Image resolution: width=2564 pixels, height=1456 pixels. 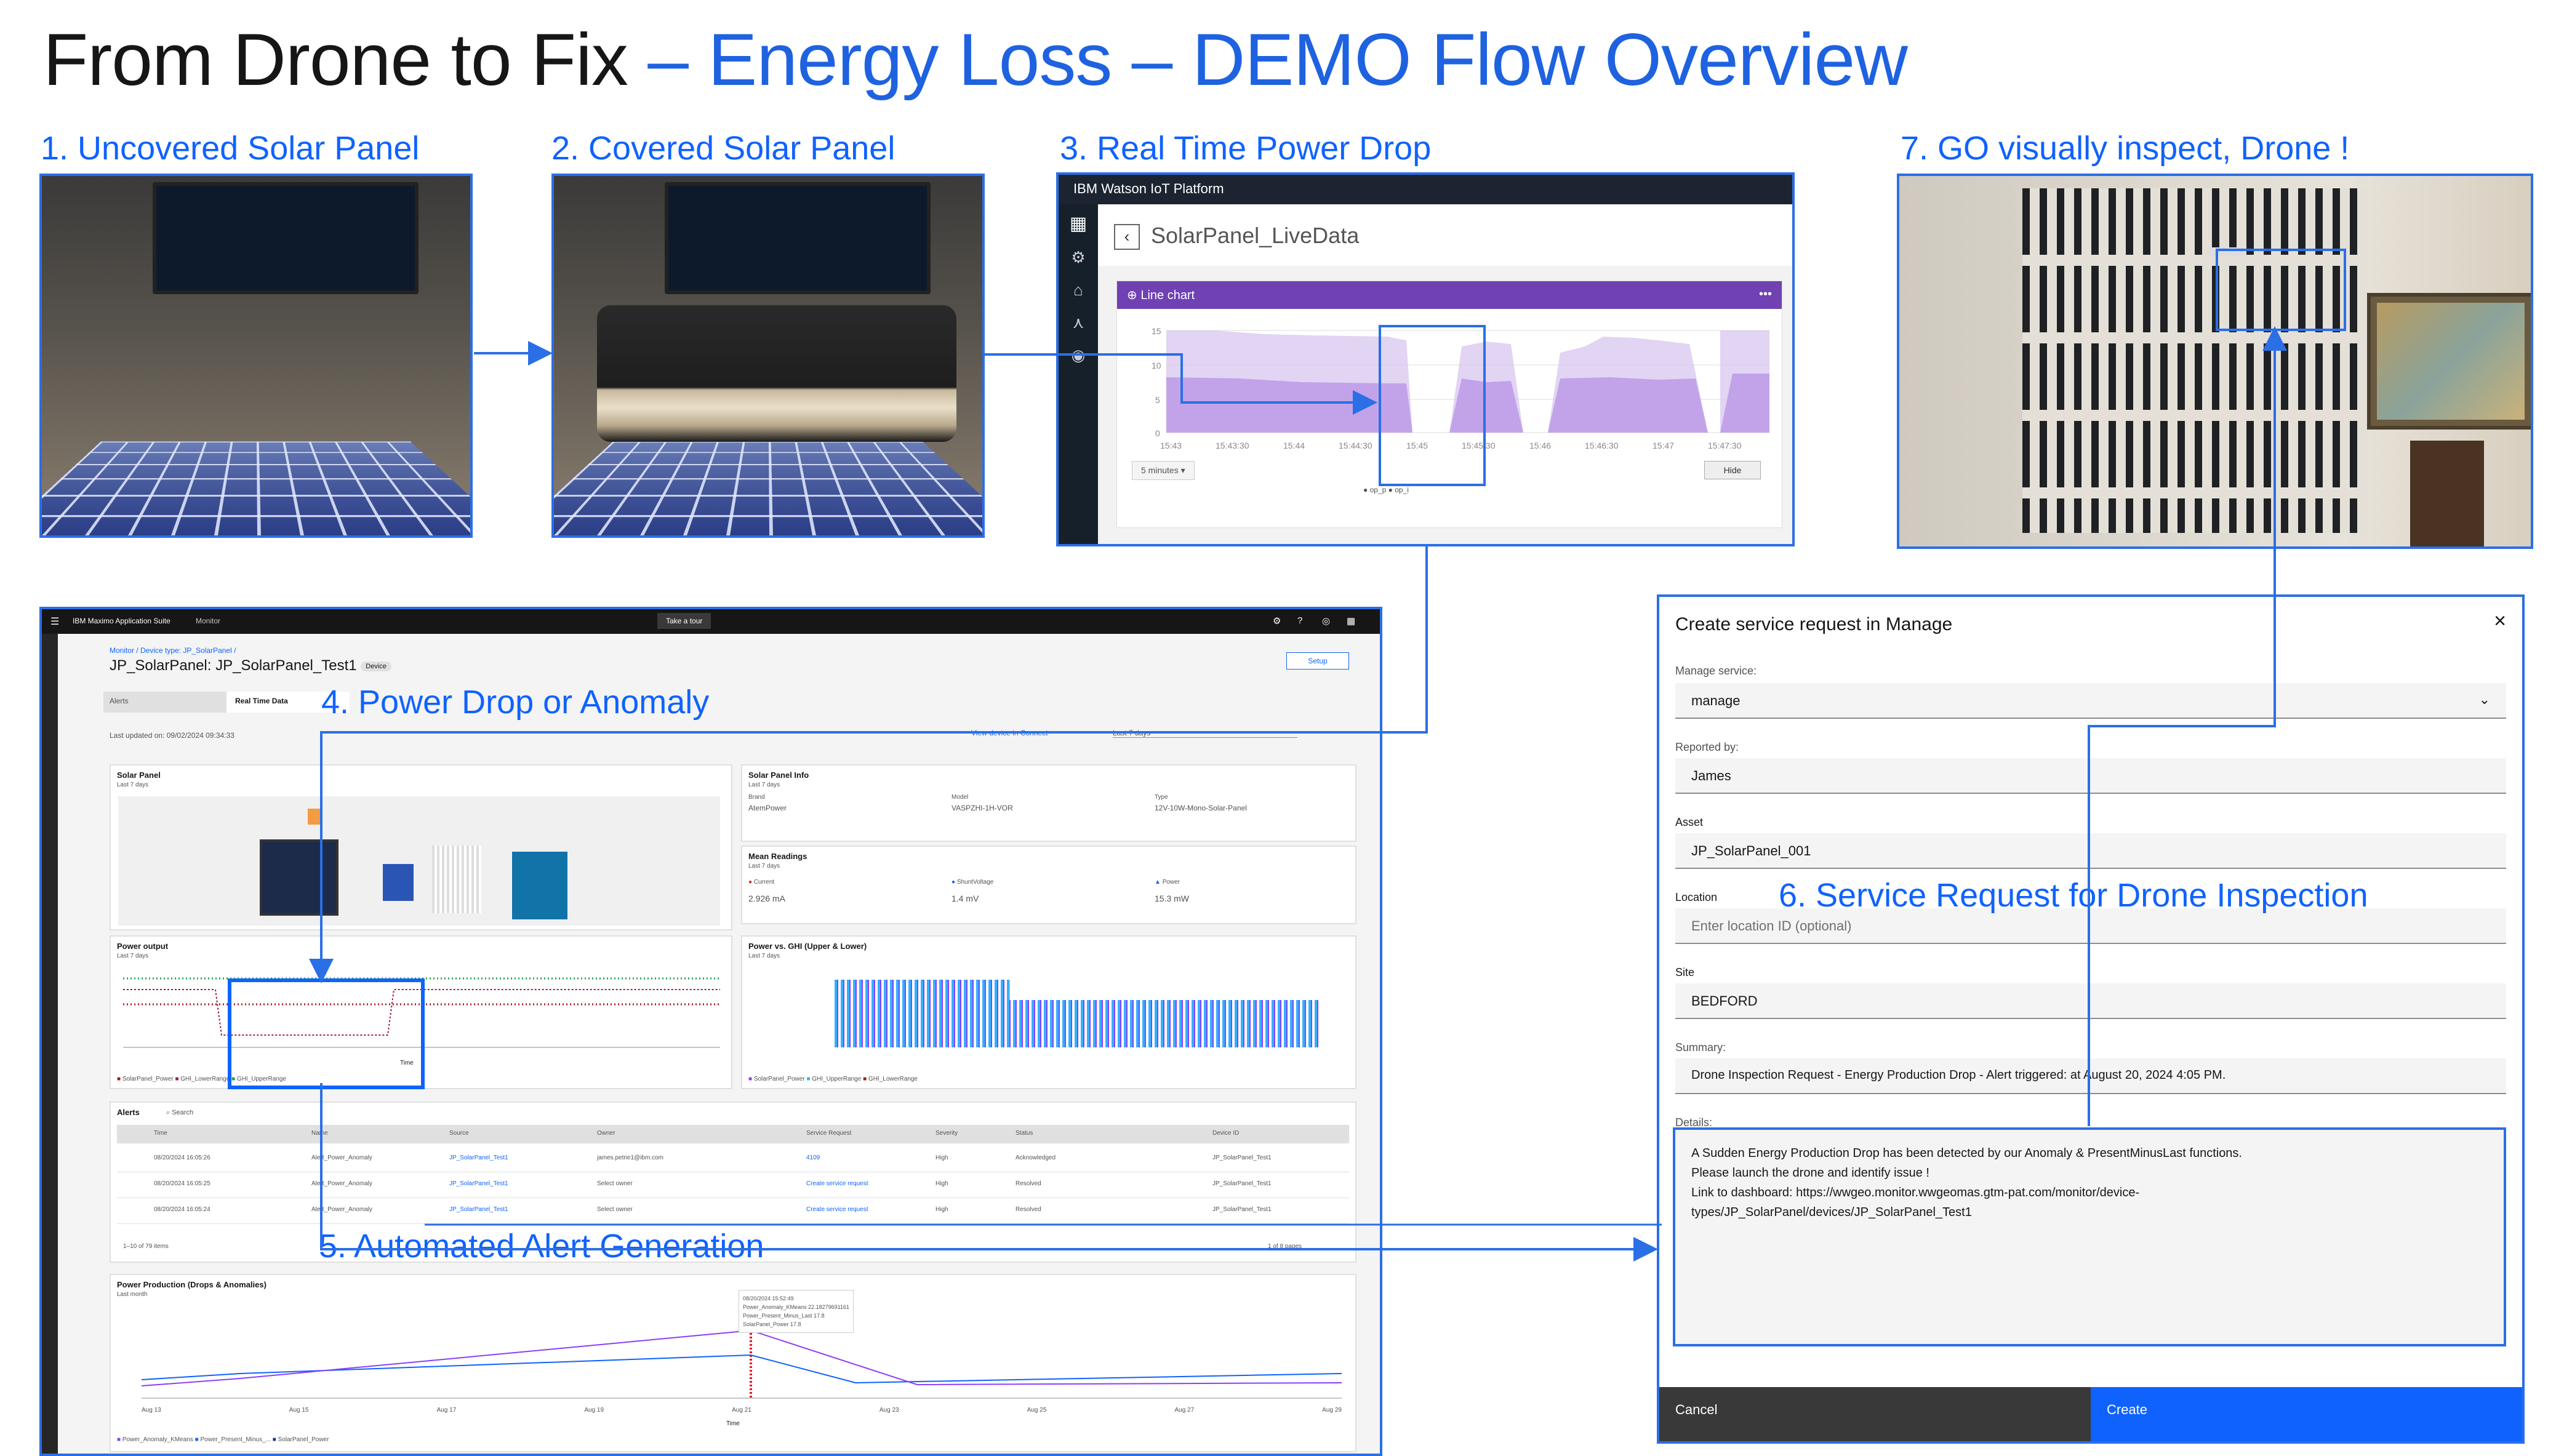 I want to click on watson-header: ‹ SolarPanel_LiveData, so click(x=1445, y=235).